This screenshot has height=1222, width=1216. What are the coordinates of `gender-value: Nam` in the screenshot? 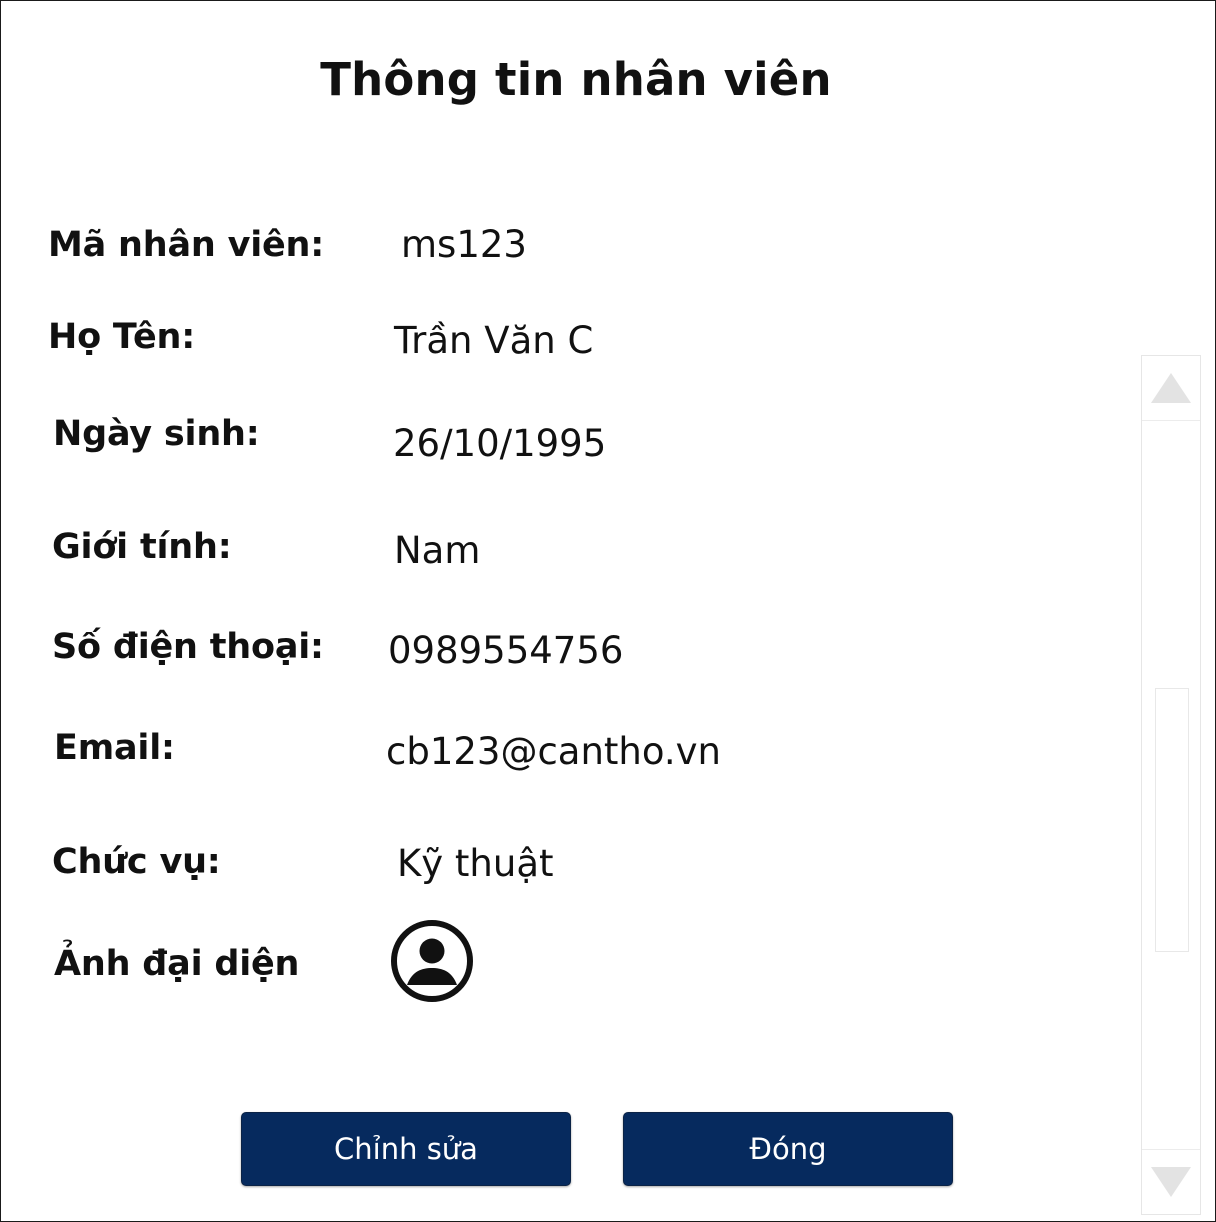 It's located at (437, 550).